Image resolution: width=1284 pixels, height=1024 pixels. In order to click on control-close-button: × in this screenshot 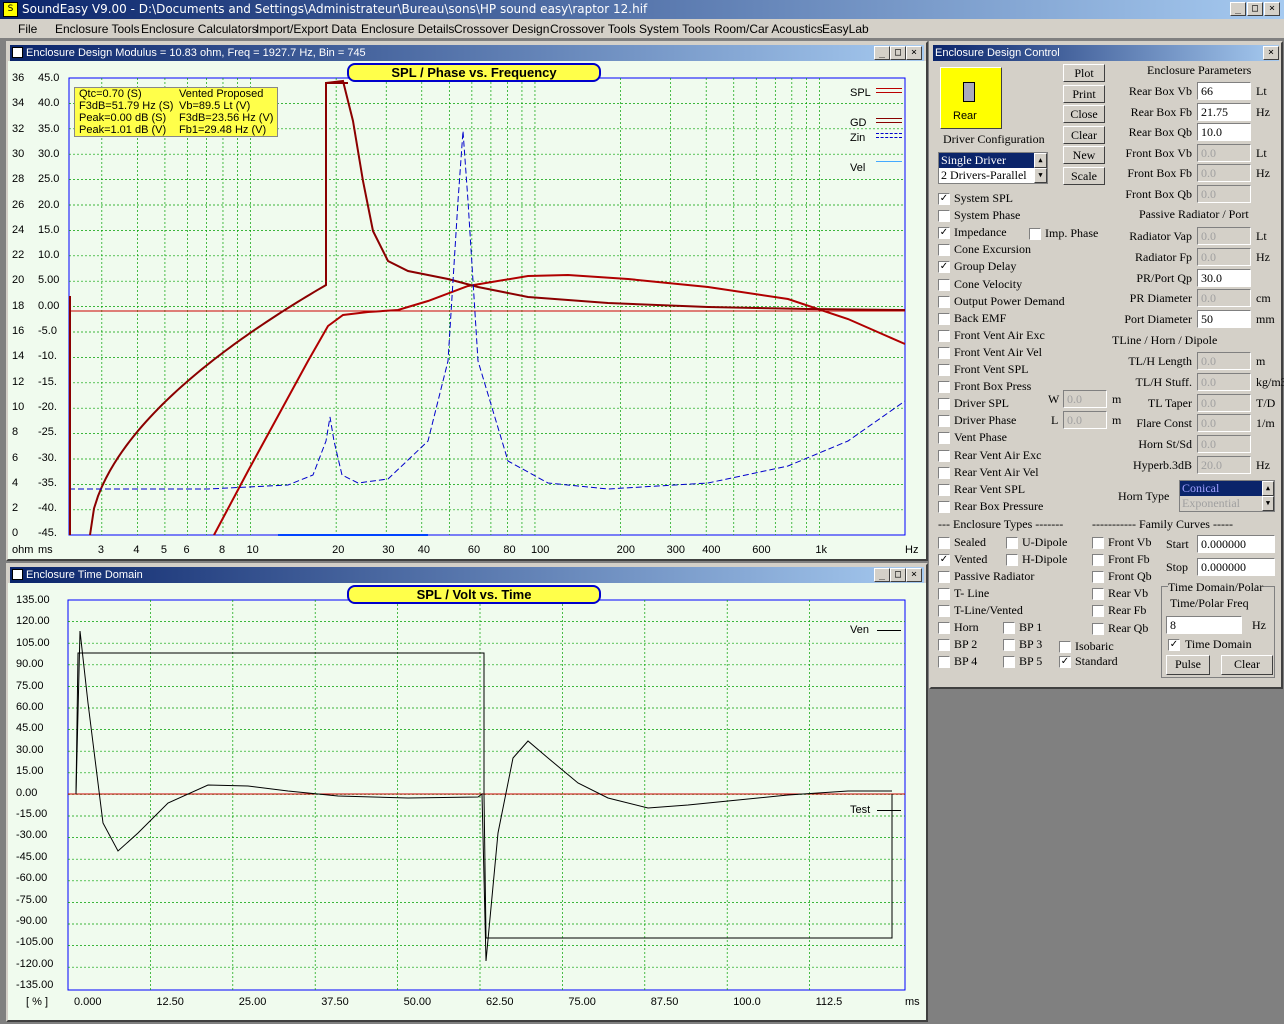, I will do `click(1271, 53)`.